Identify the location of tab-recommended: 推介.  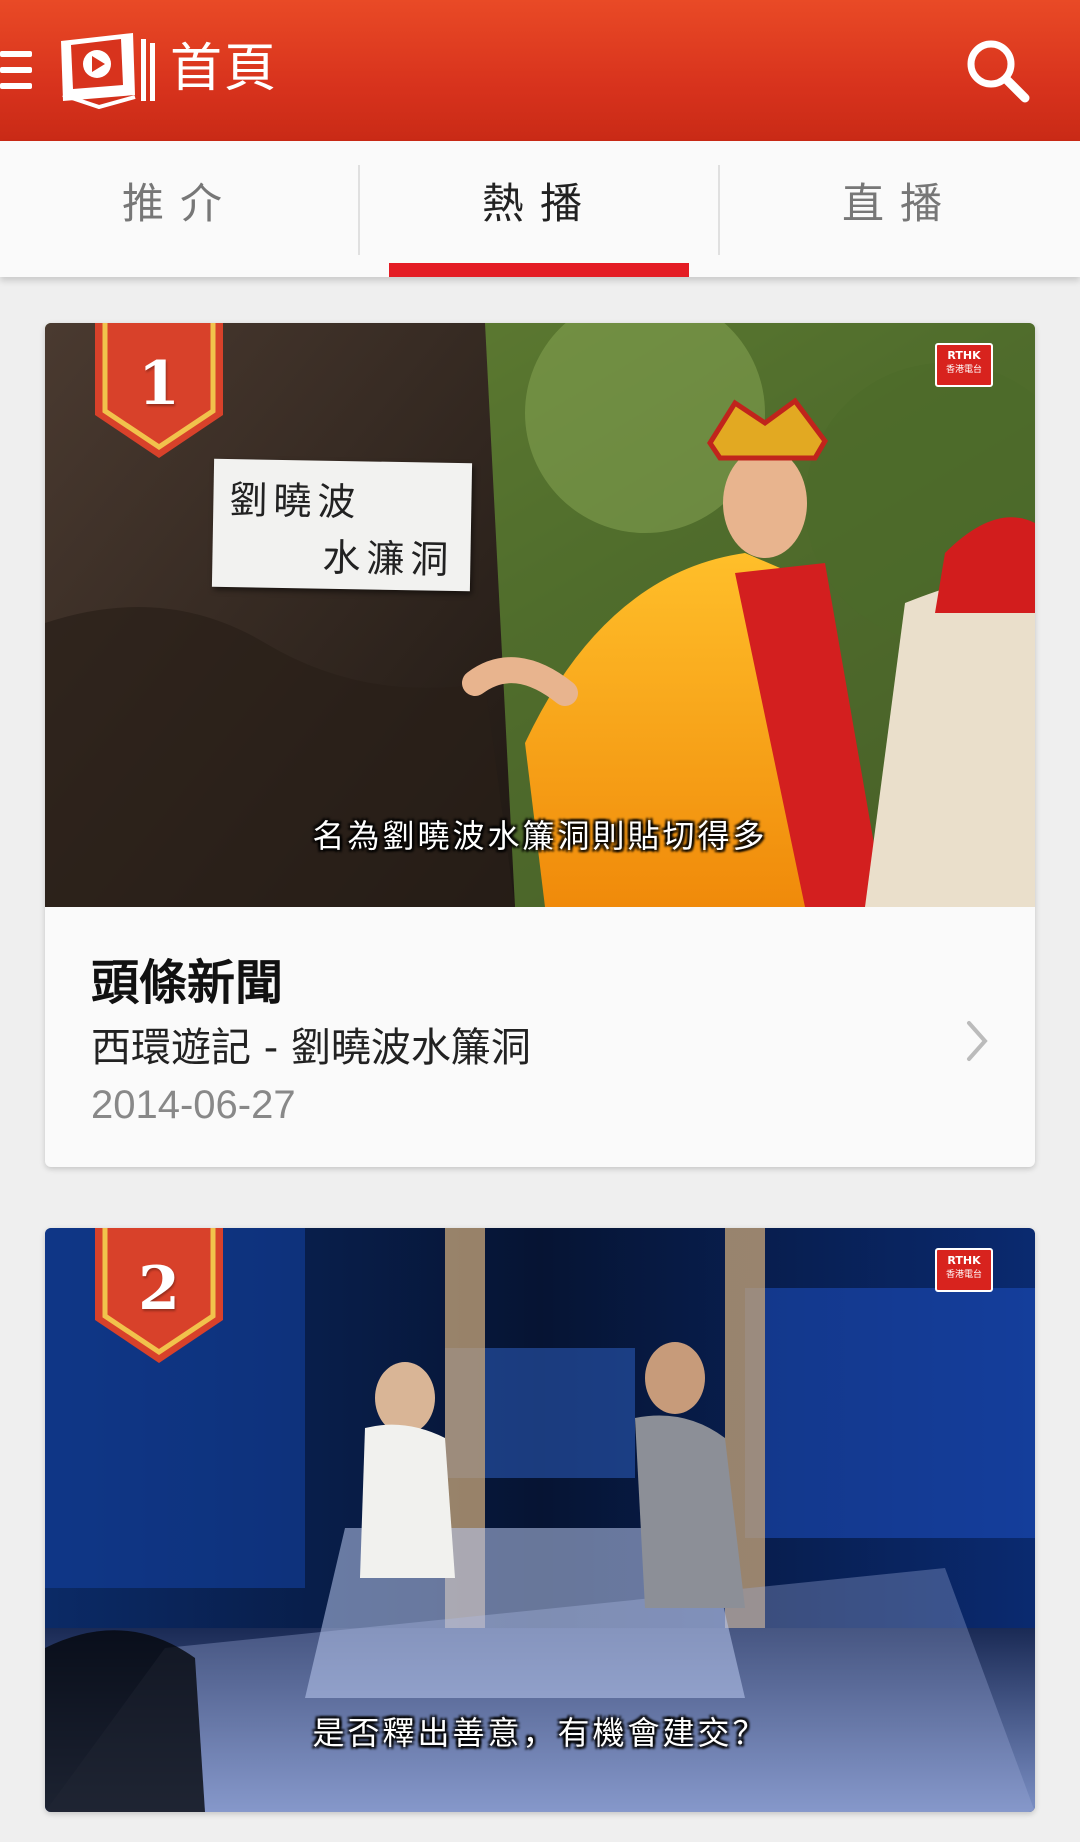
(180, 209).